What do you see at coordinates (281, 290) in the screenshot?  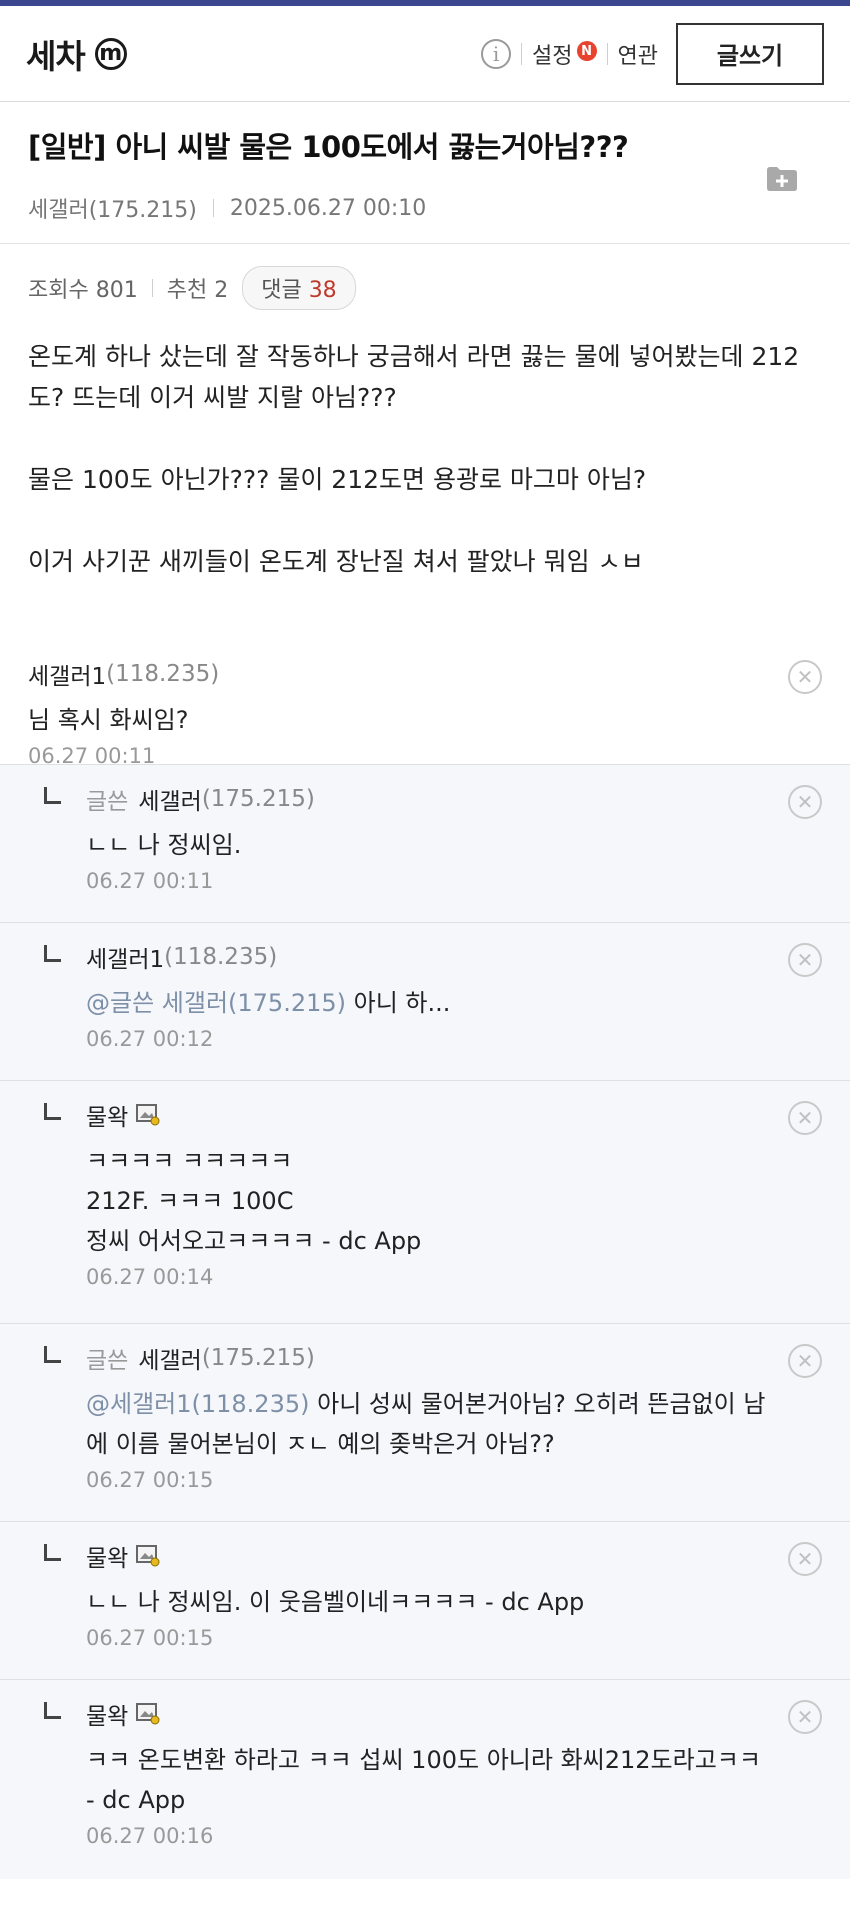 I see `comment-label: 댓글` at bounding box center [281, 290].